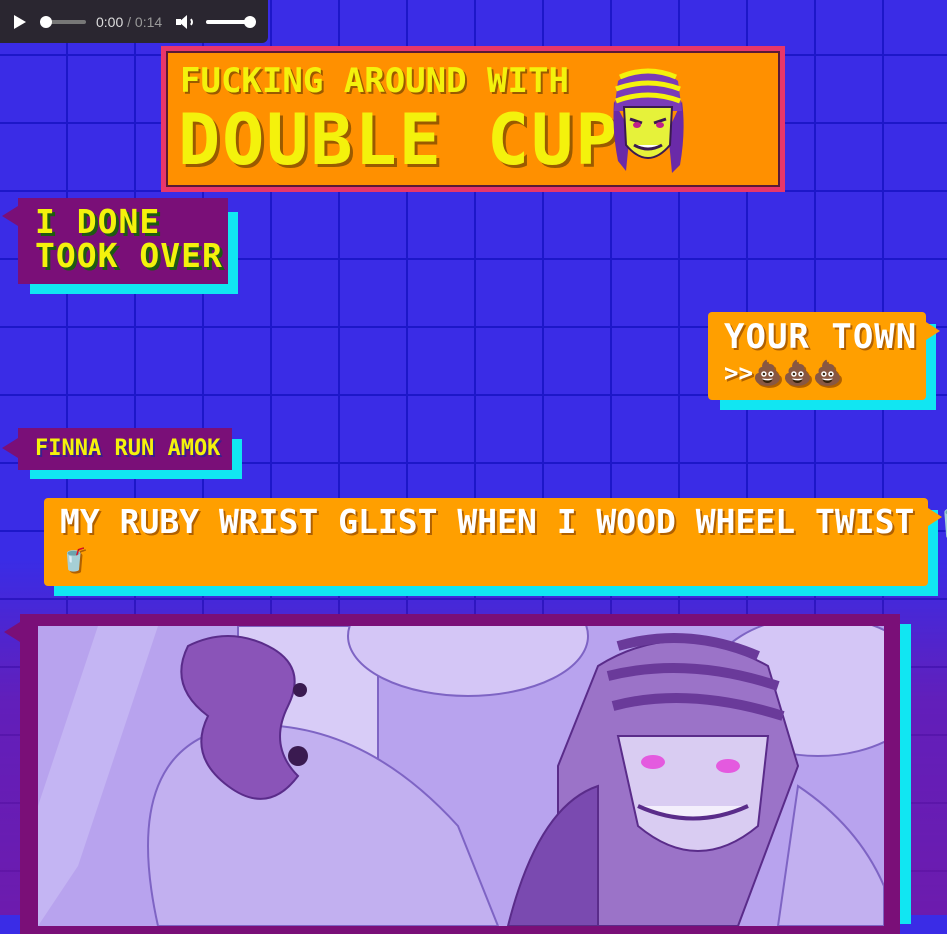  Describe the element at coordinates (185, 22) in the screenshot. I see `volume-icon` at that location.